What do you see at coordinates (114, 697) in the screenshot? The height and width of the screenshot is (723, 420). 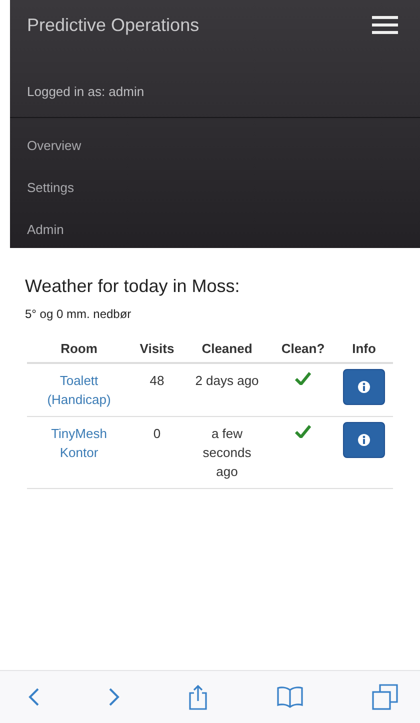 I see `forward-icon` at bounding box center [114, 697].